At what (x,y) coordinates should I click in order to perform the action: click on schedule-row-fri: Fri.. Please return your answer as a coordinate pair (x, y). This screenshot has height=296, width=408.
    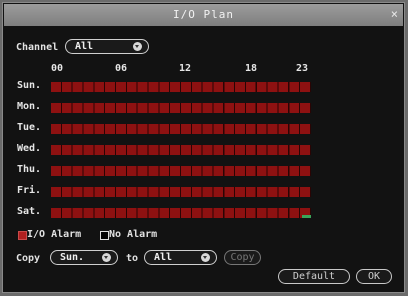
    Looking at the image, I should click on (169, 191).